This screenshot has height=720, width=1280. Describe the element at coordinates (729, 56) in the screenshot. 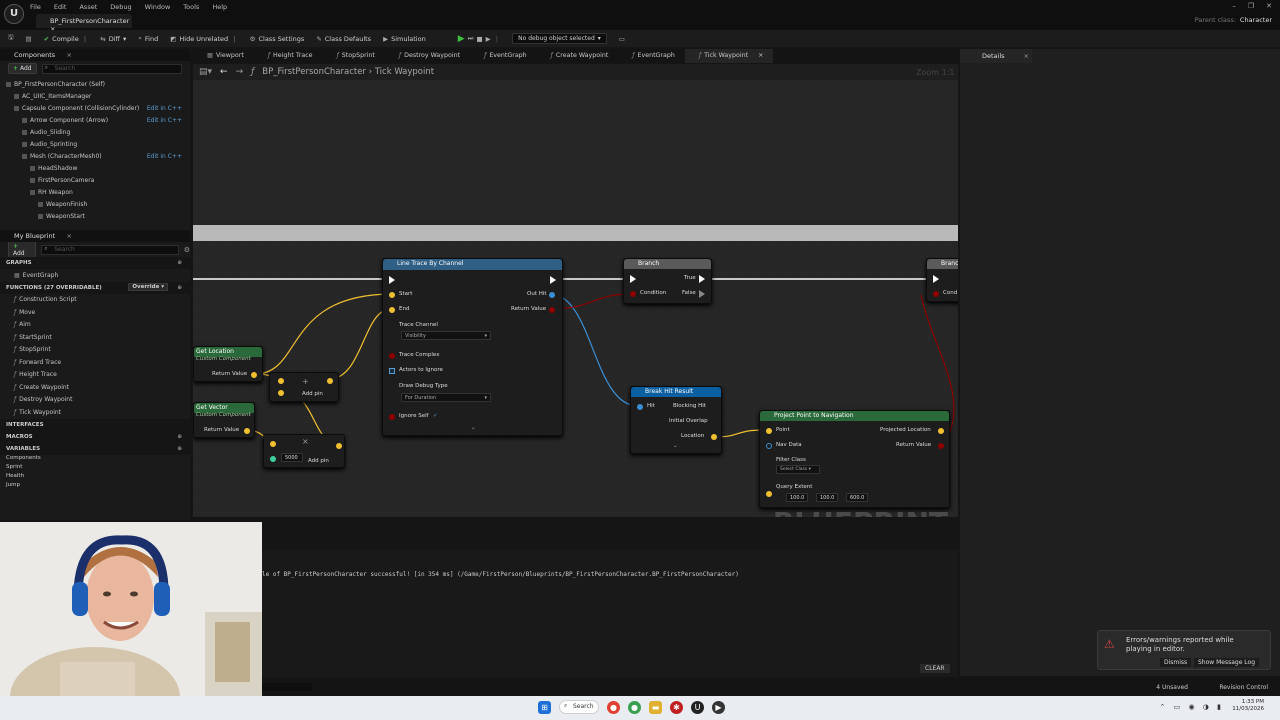

I see `graph-tab: ƒ Tick Waypoint ×` at that location.